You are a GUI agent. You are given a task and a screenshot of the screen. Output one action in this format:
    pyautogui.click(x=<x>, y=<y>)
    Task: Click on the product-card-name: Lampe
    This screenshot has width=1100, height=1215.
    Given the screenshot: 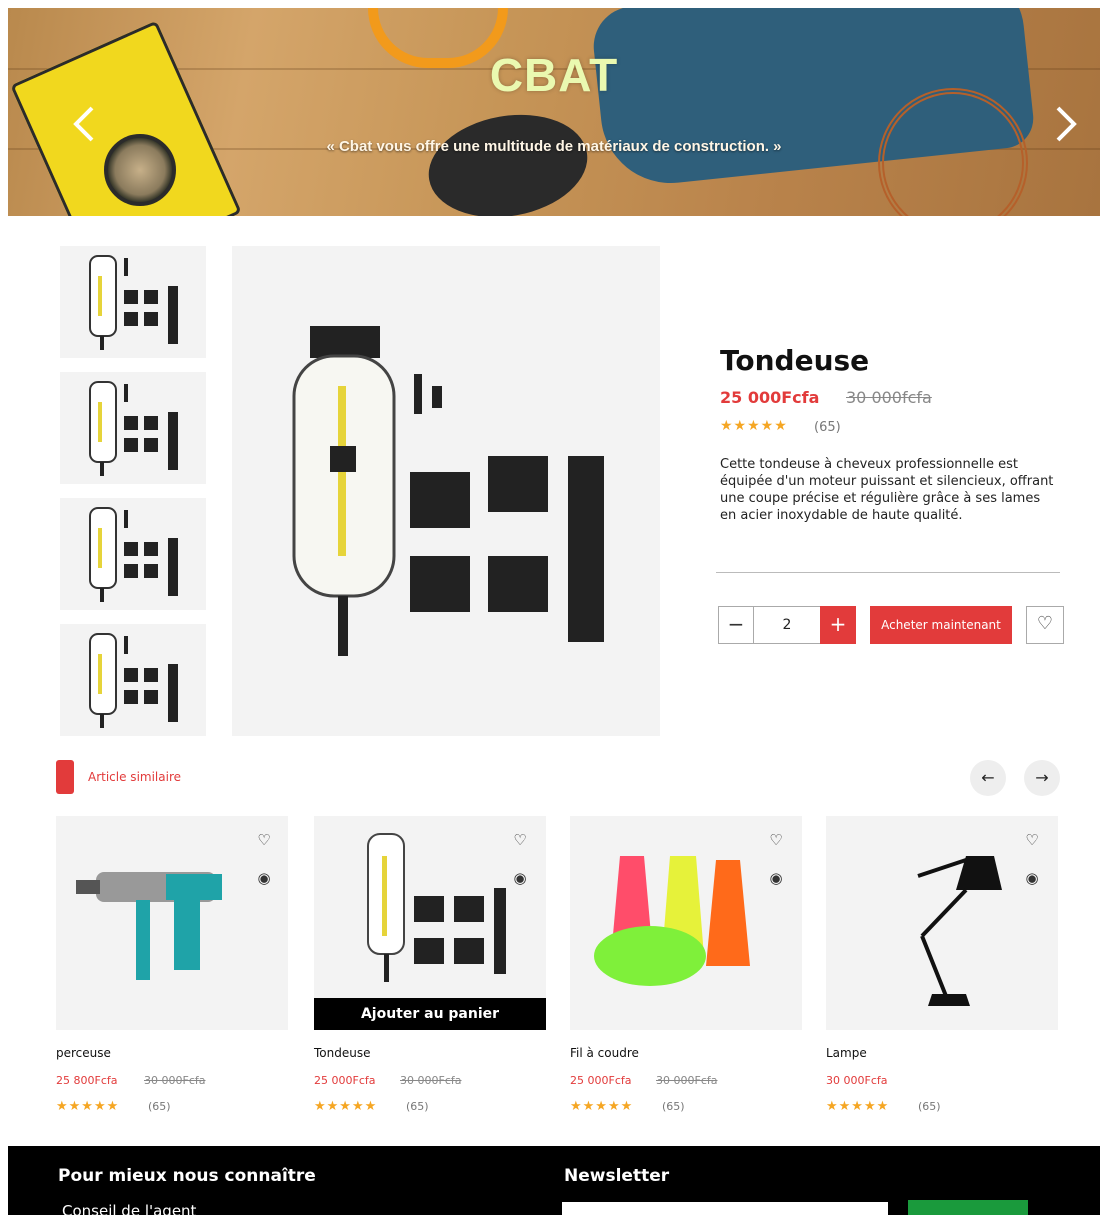 What is the action you would take?
    pyautogui.click(x=846, y=1053)
    